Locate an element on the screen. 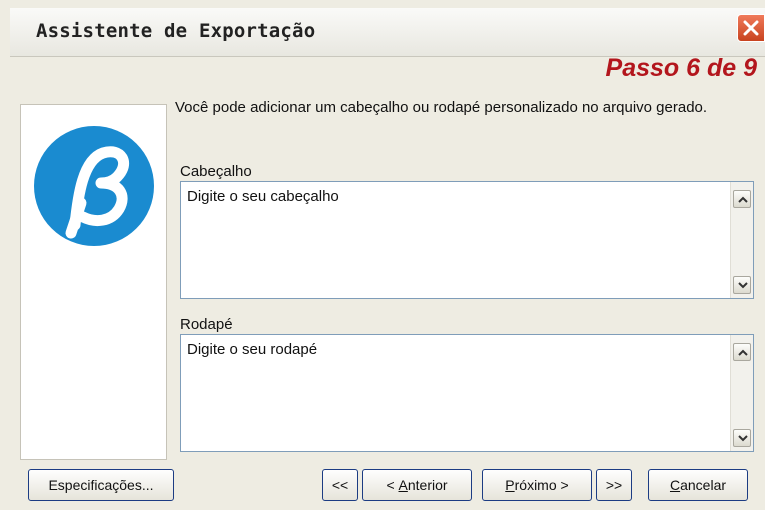 The height and width of the screenshot is (510, 765). logo-panel is located at coordinates (93, 282).